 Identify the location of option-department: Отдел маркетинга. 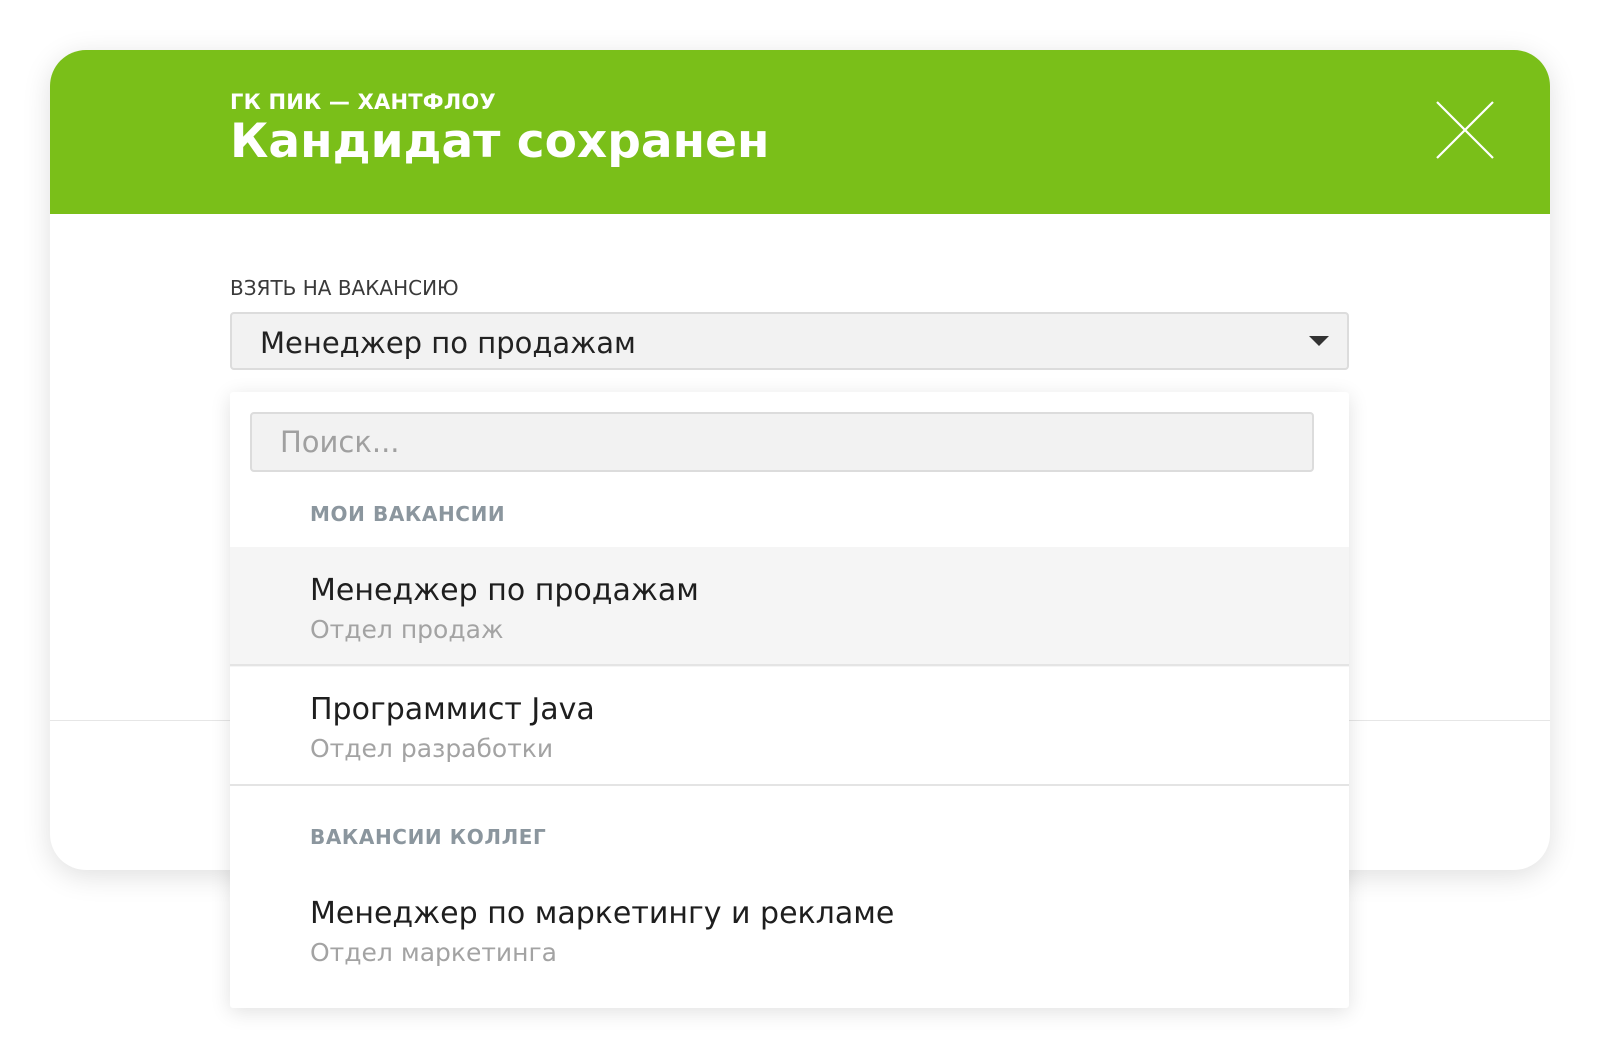
(433, 952).